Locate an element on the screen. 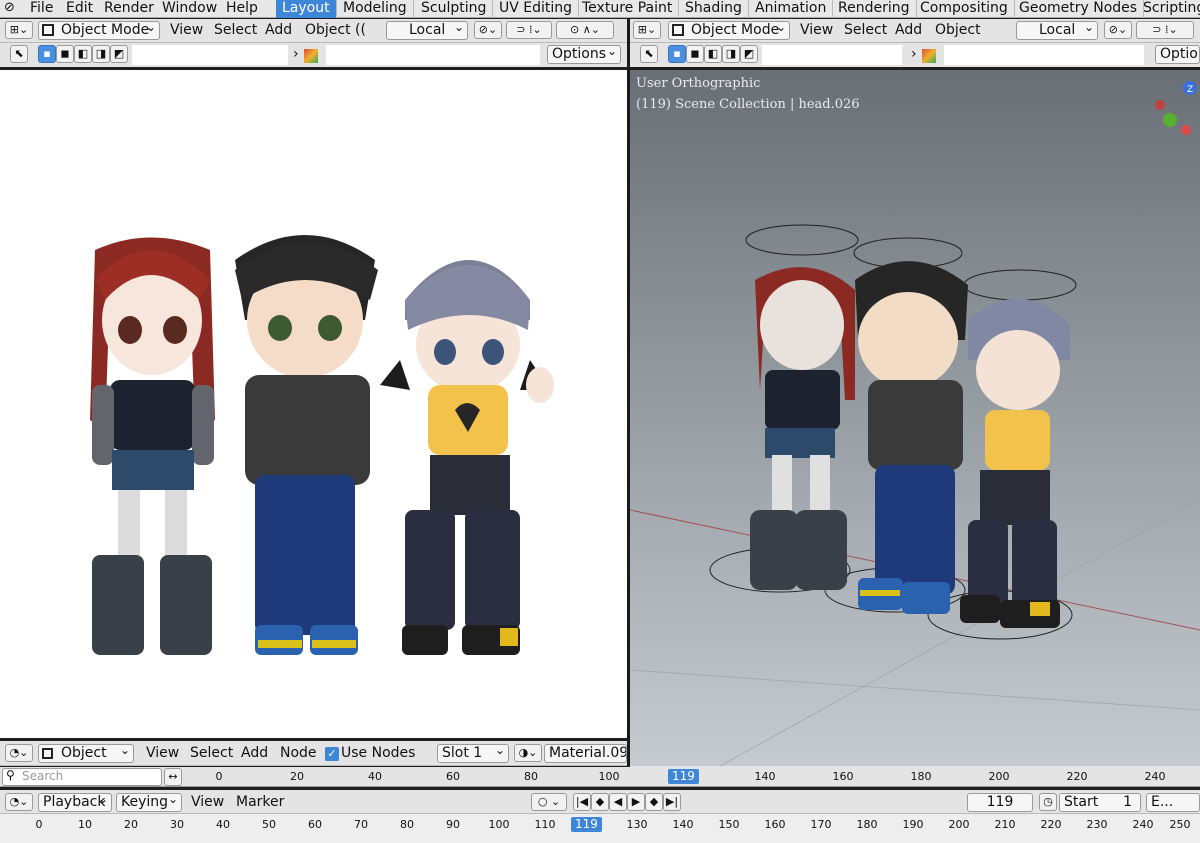 Image resolution: width=1200 pixels, height=843 pixels. right-options-button: Optio is located at coordinates (1177, 54).